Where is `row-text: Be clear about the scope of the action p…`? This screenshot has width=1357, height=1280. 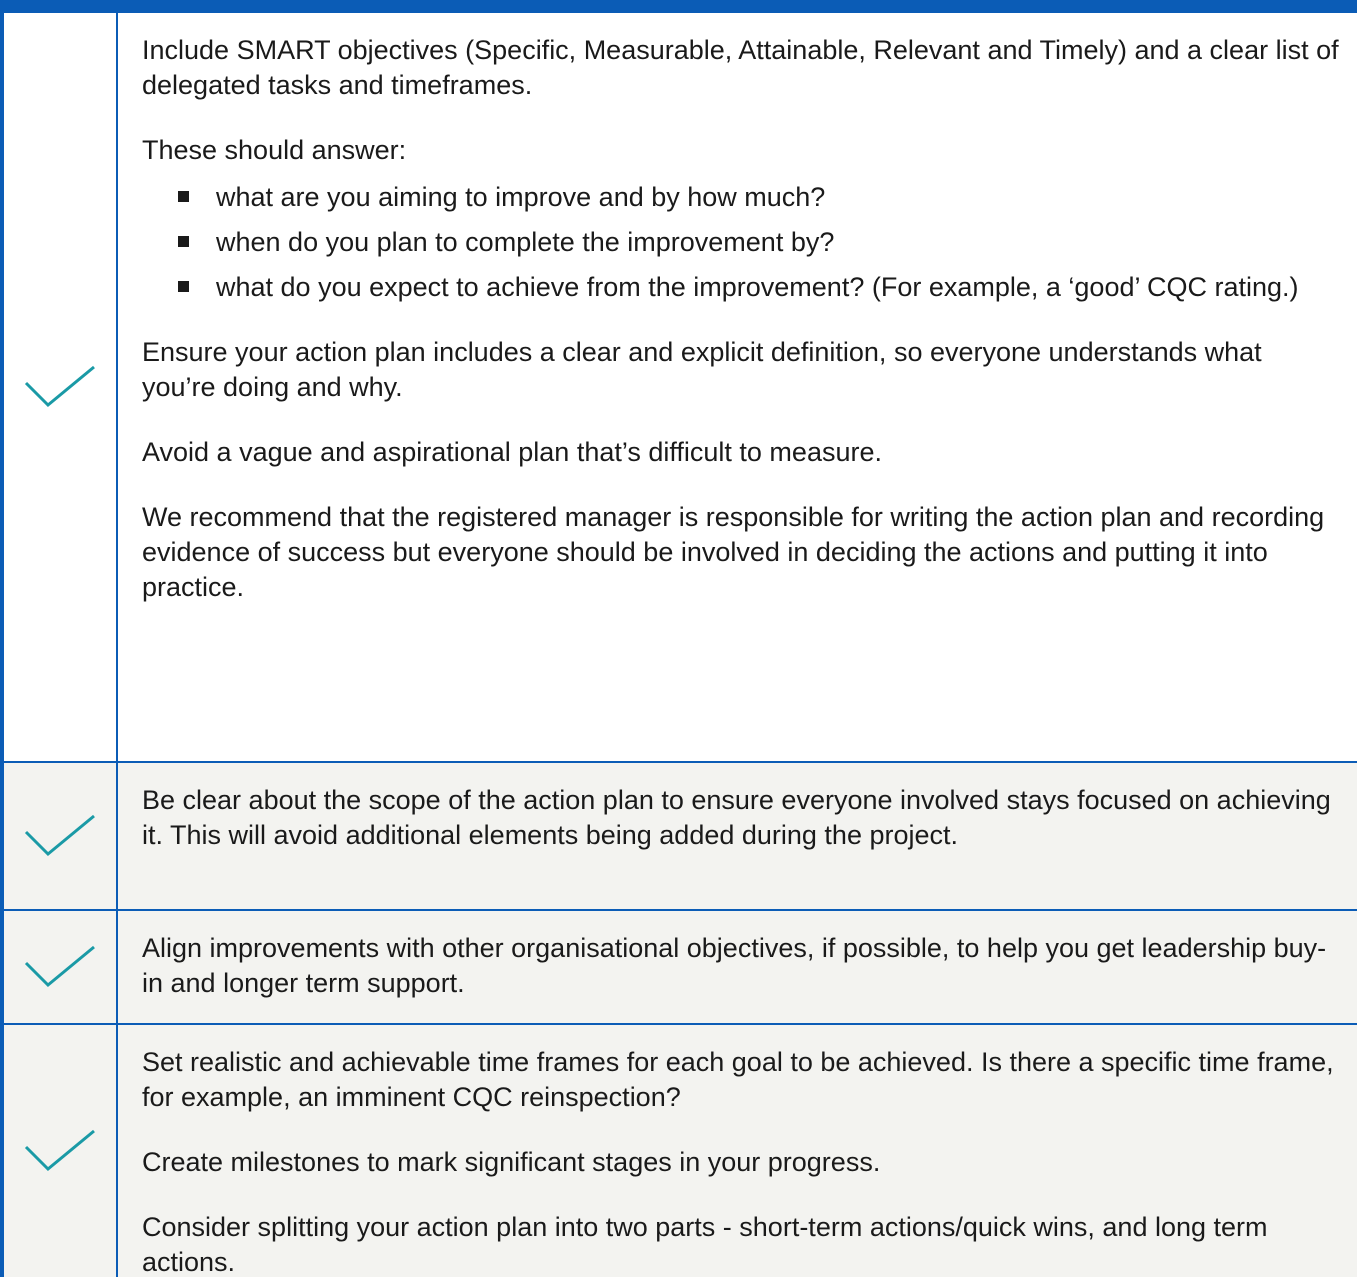 row-text: Be clear about the scope of the action p… is located at coordinates (737, 836).